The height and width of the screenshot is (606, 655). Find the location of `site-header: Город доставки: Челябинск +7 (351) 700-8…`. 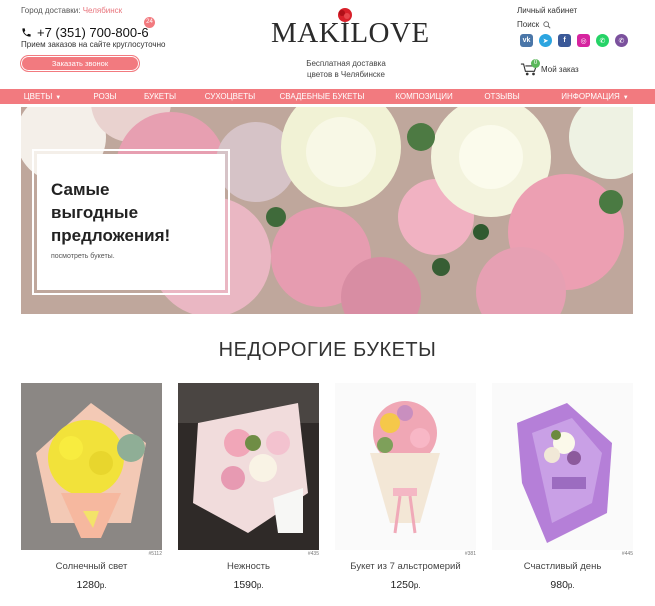

site-header: Город доставки: Челябинск +7 (351) 700-8… is located at coordinates (327, 44).